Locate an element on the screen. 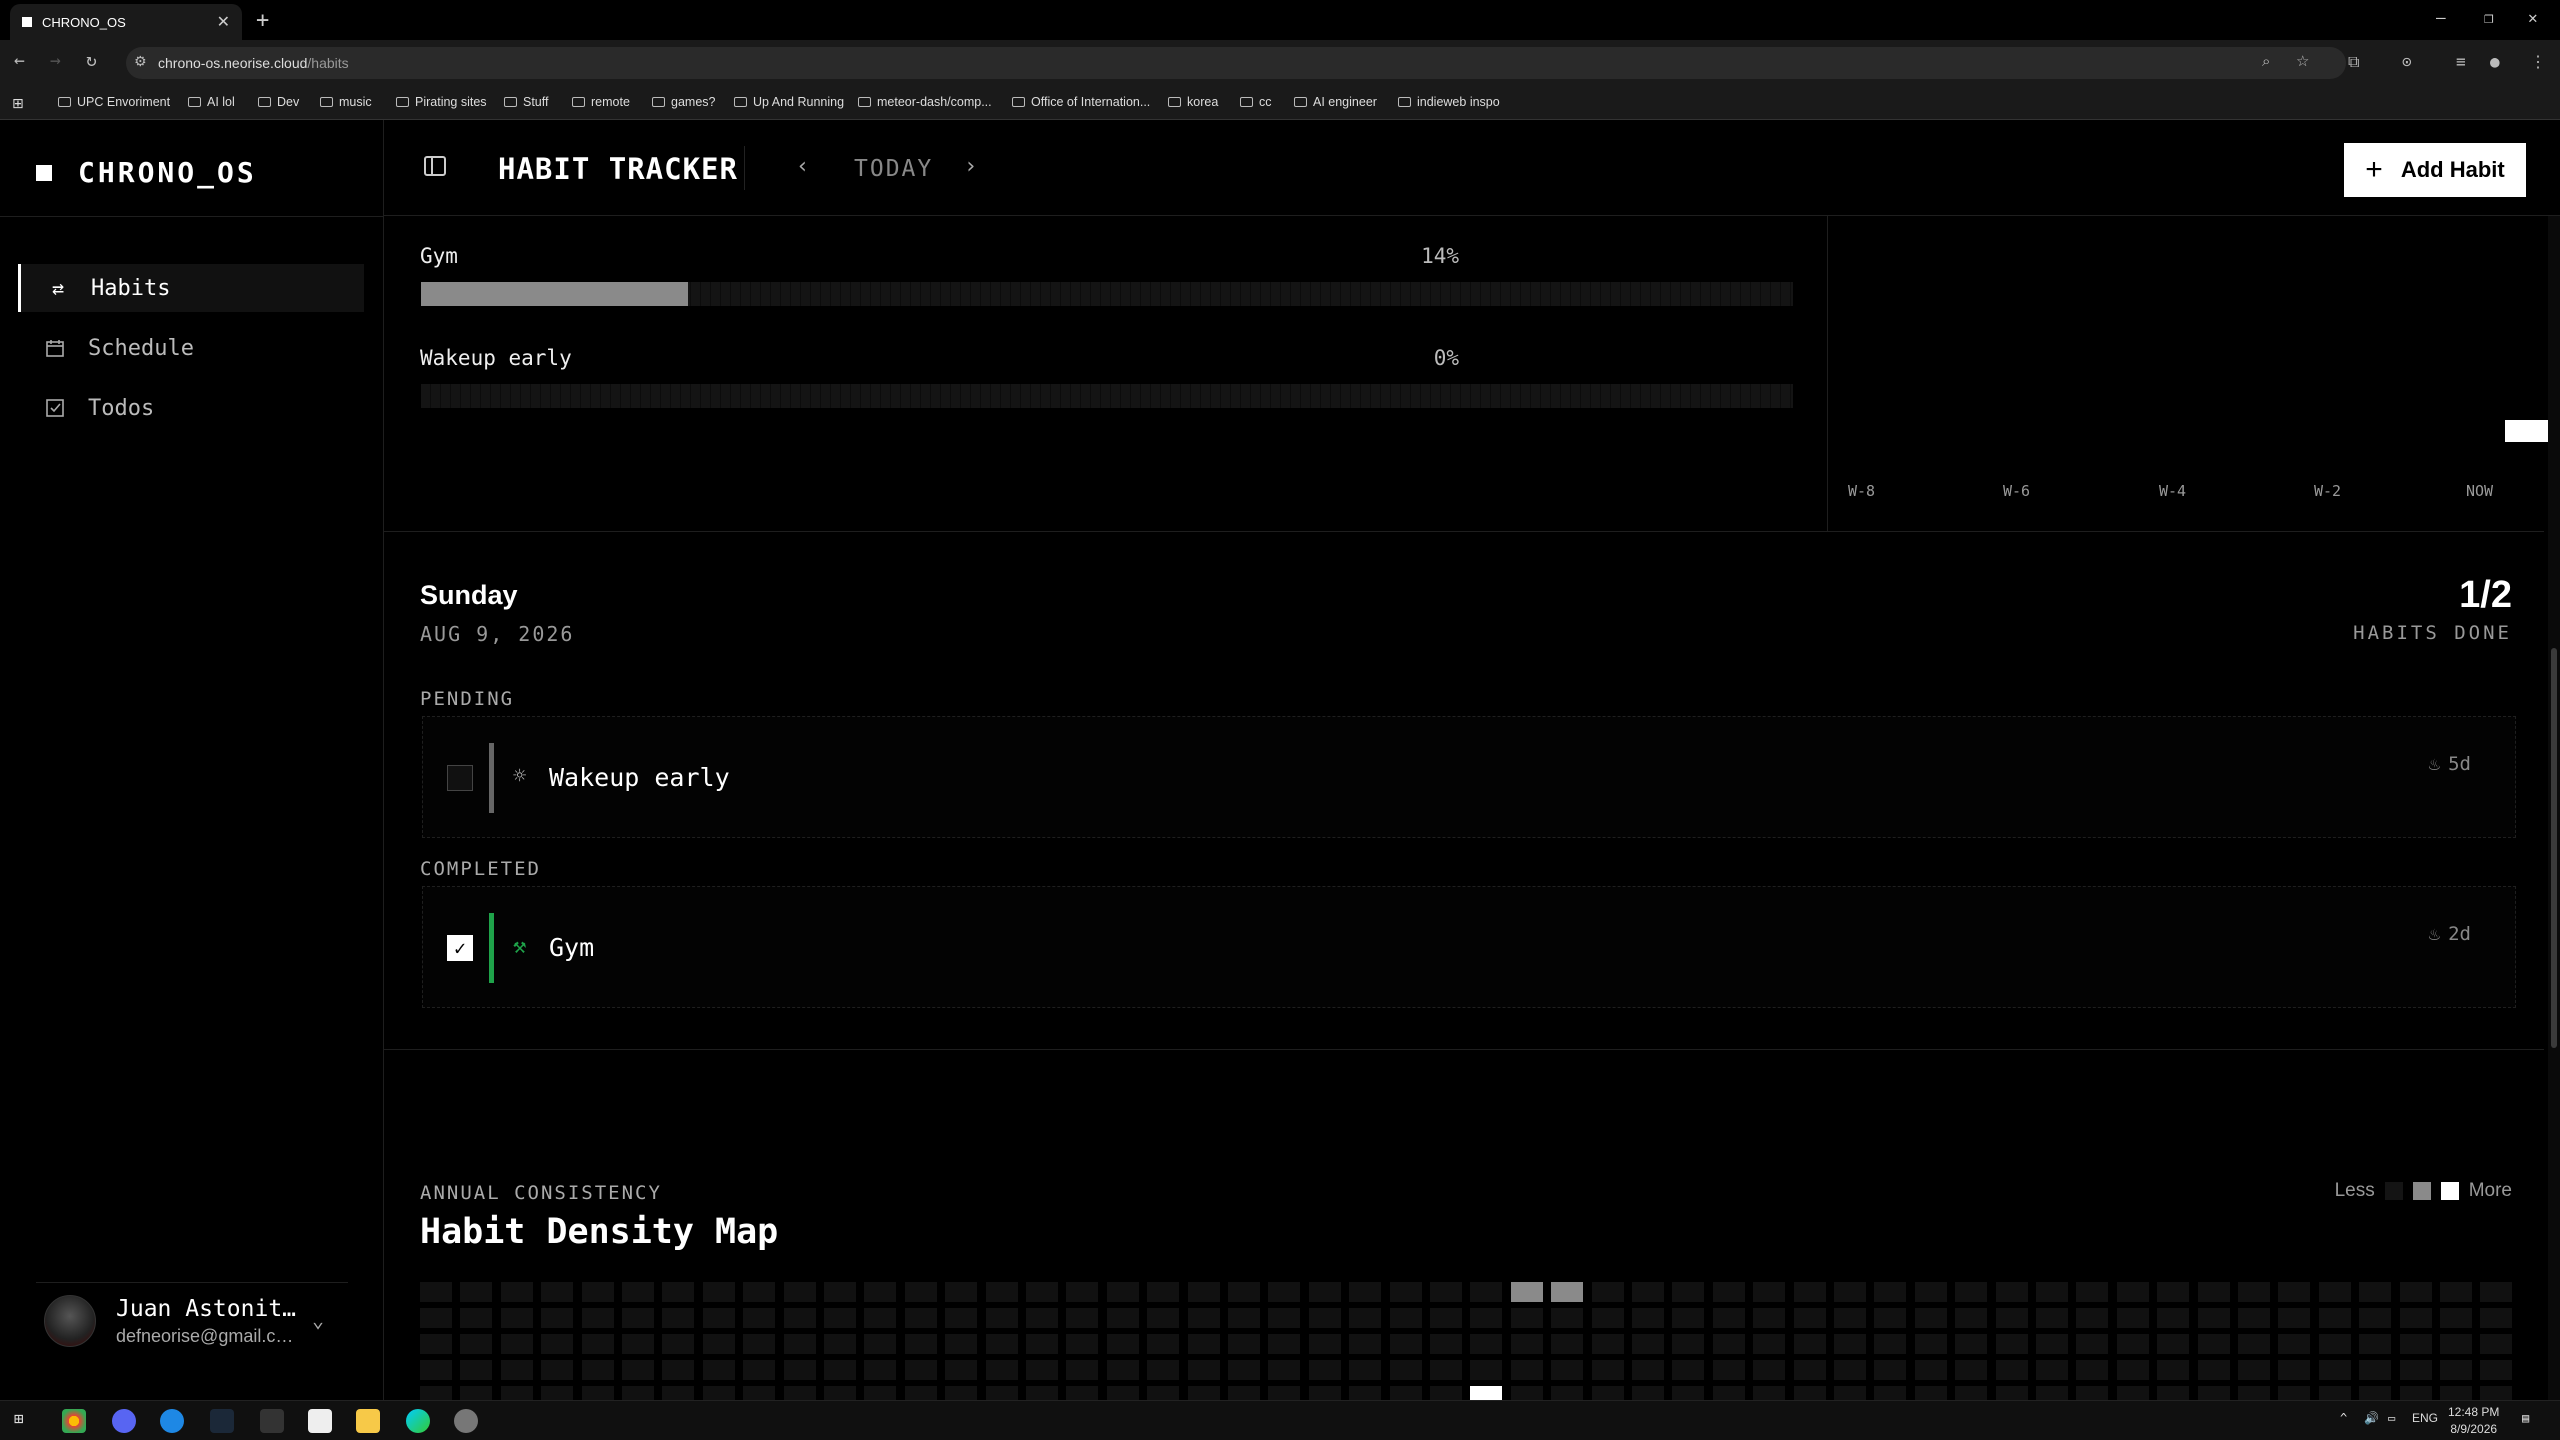 This screenshot has width=2560, height=1440. zoom-icon: ⌕ is located at coordinates (2266, 61).